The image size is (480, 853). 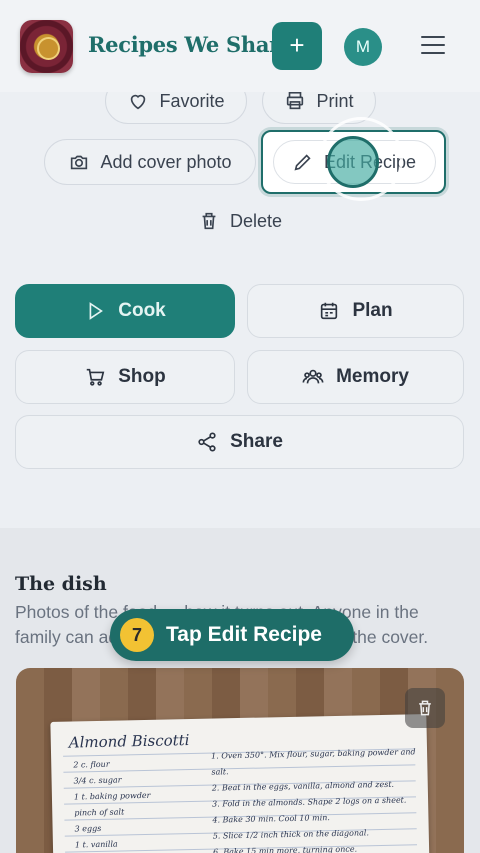 I want to click on tour-tooltip: 7 Tap Edit Recipe, so click(x=232, y=635).